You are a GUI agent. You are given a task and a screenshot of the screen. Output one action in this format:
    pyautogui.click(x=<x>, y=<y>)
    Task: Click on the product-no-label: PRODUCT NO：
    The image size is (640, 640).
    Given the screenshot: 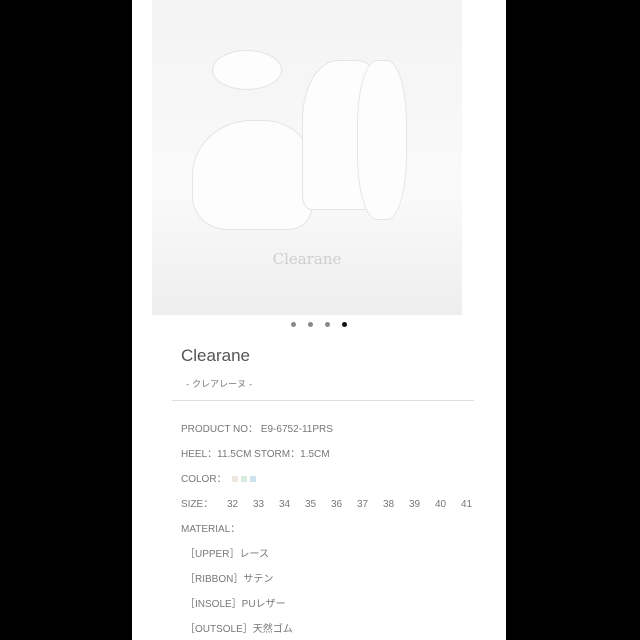 What is the action you would take?
    pyautogui.click(x=220, y=429)
    